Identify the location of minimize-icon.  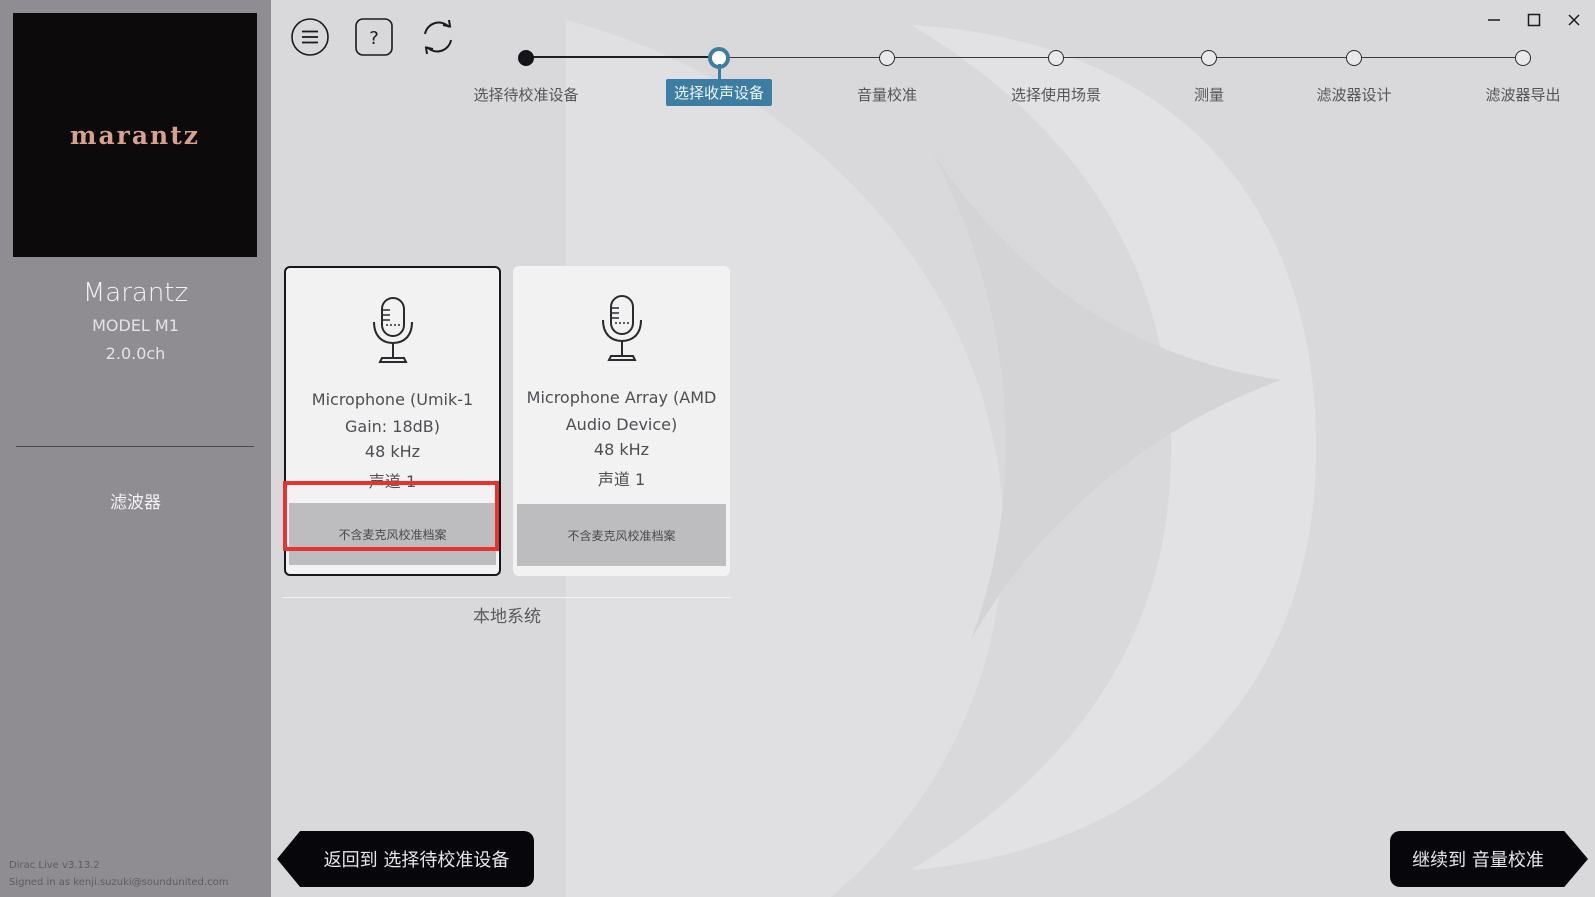
(1494, 20).